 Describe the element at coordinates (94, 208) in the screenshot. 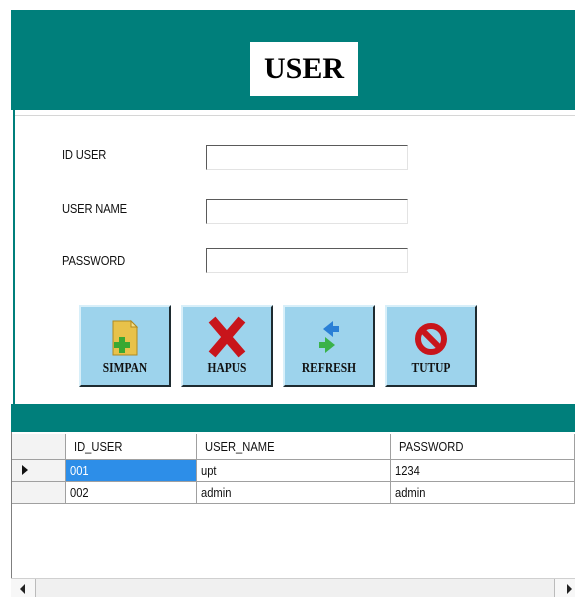

I see `user-name-label: USER NAME` at that location.